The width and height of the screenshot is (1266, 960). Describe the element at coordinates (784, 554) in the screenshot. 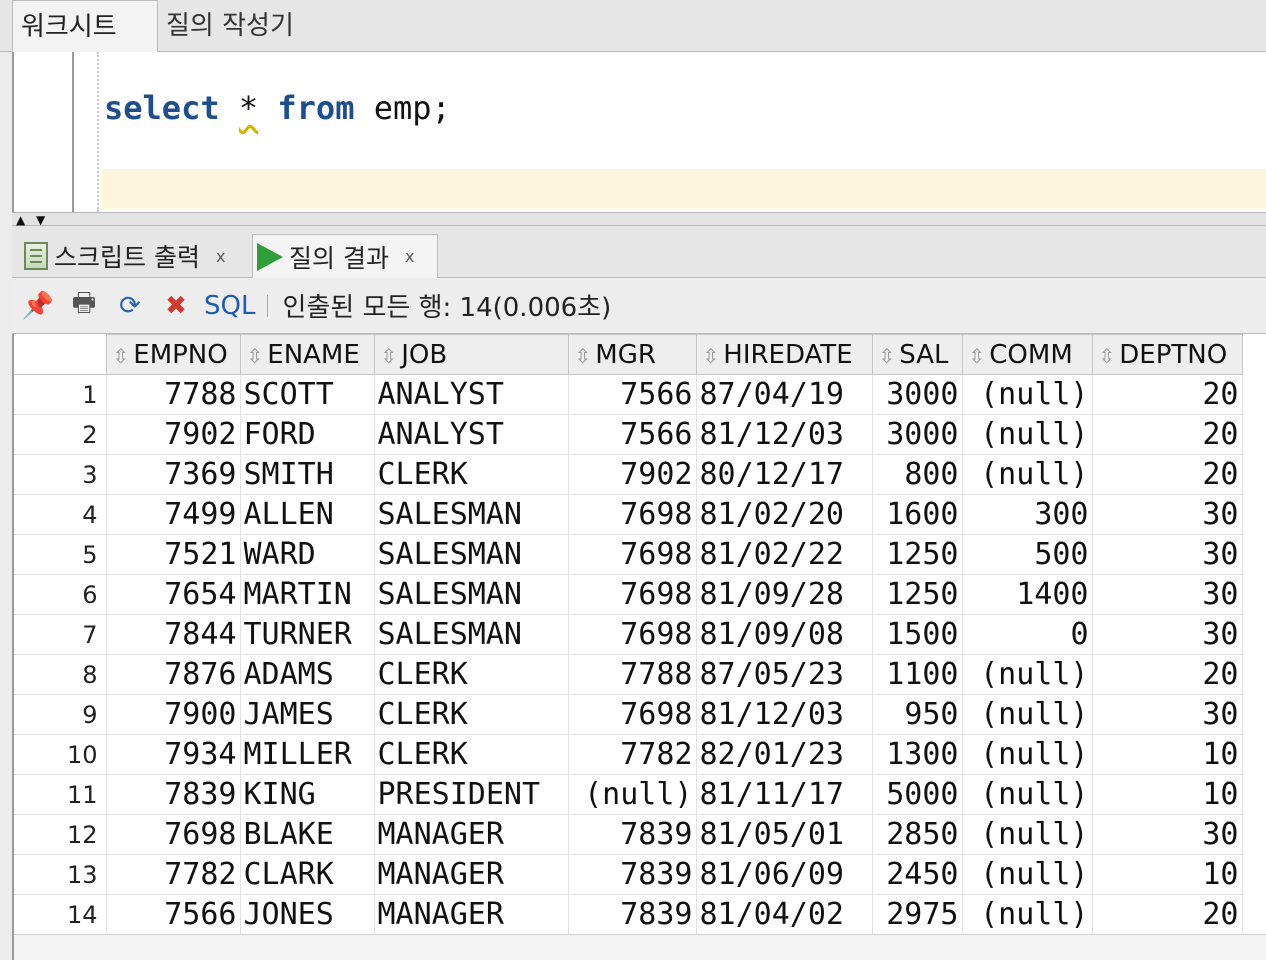

I see `grid-cell: 81/02/22` at that location.